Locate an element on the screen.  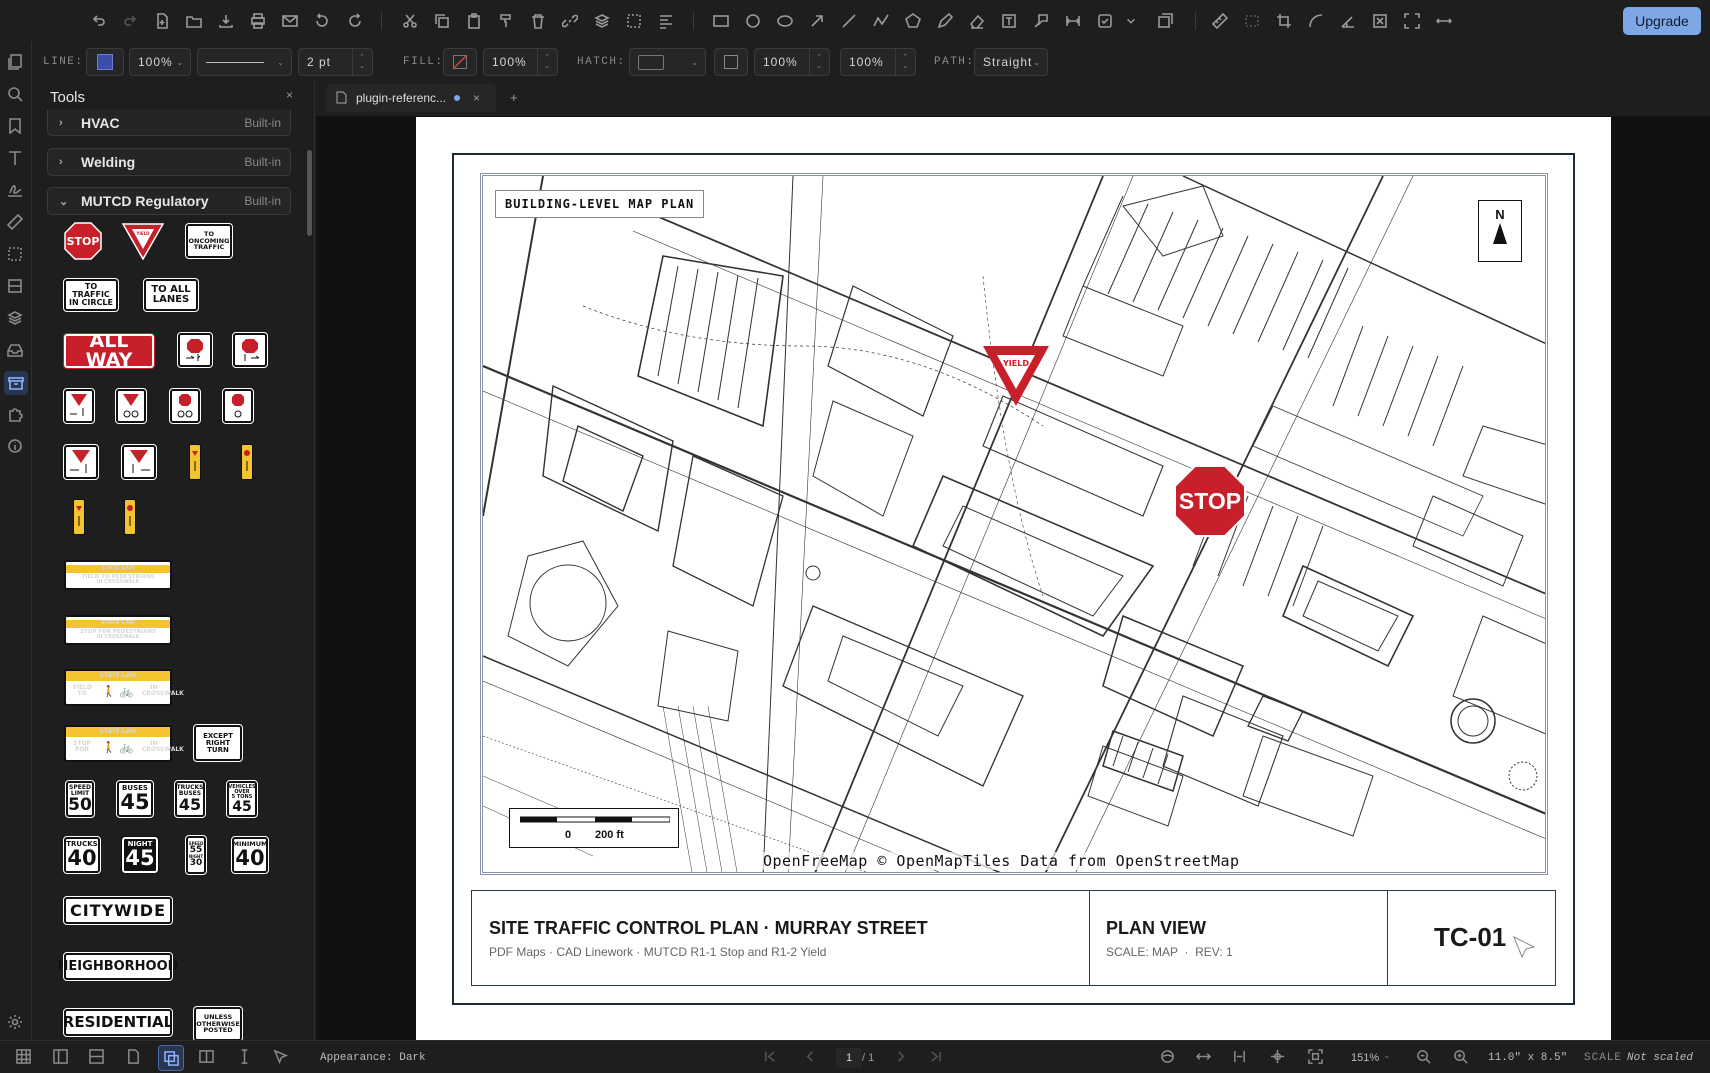
yield-sign-tool: YIELD is located at coordinates (143, 241).